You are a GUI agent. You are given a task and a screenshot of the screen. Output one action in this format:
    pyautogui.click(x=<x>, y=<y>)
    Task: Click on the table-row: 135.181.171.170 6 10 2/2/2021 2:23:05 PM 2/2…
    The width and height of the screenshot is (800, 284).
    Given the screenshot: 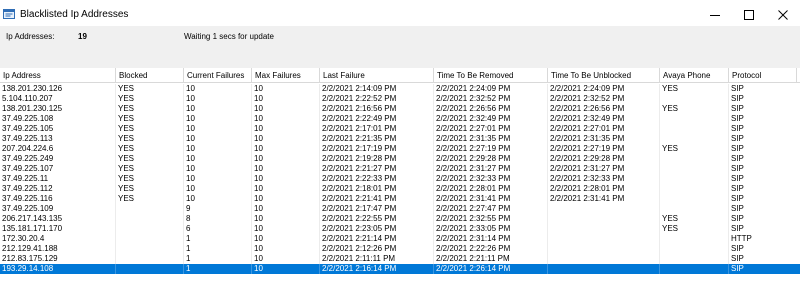 What is the action you would take?
    pyautogui.click(x=400, y=229)
    